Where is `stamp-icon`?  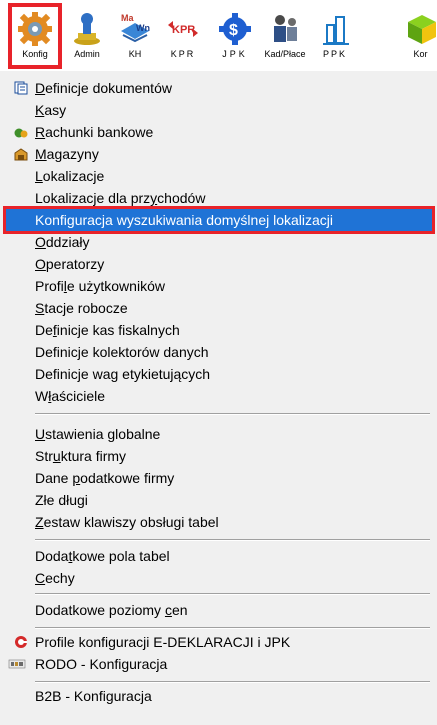 stamp-icon is located at coordinates (87, 29).